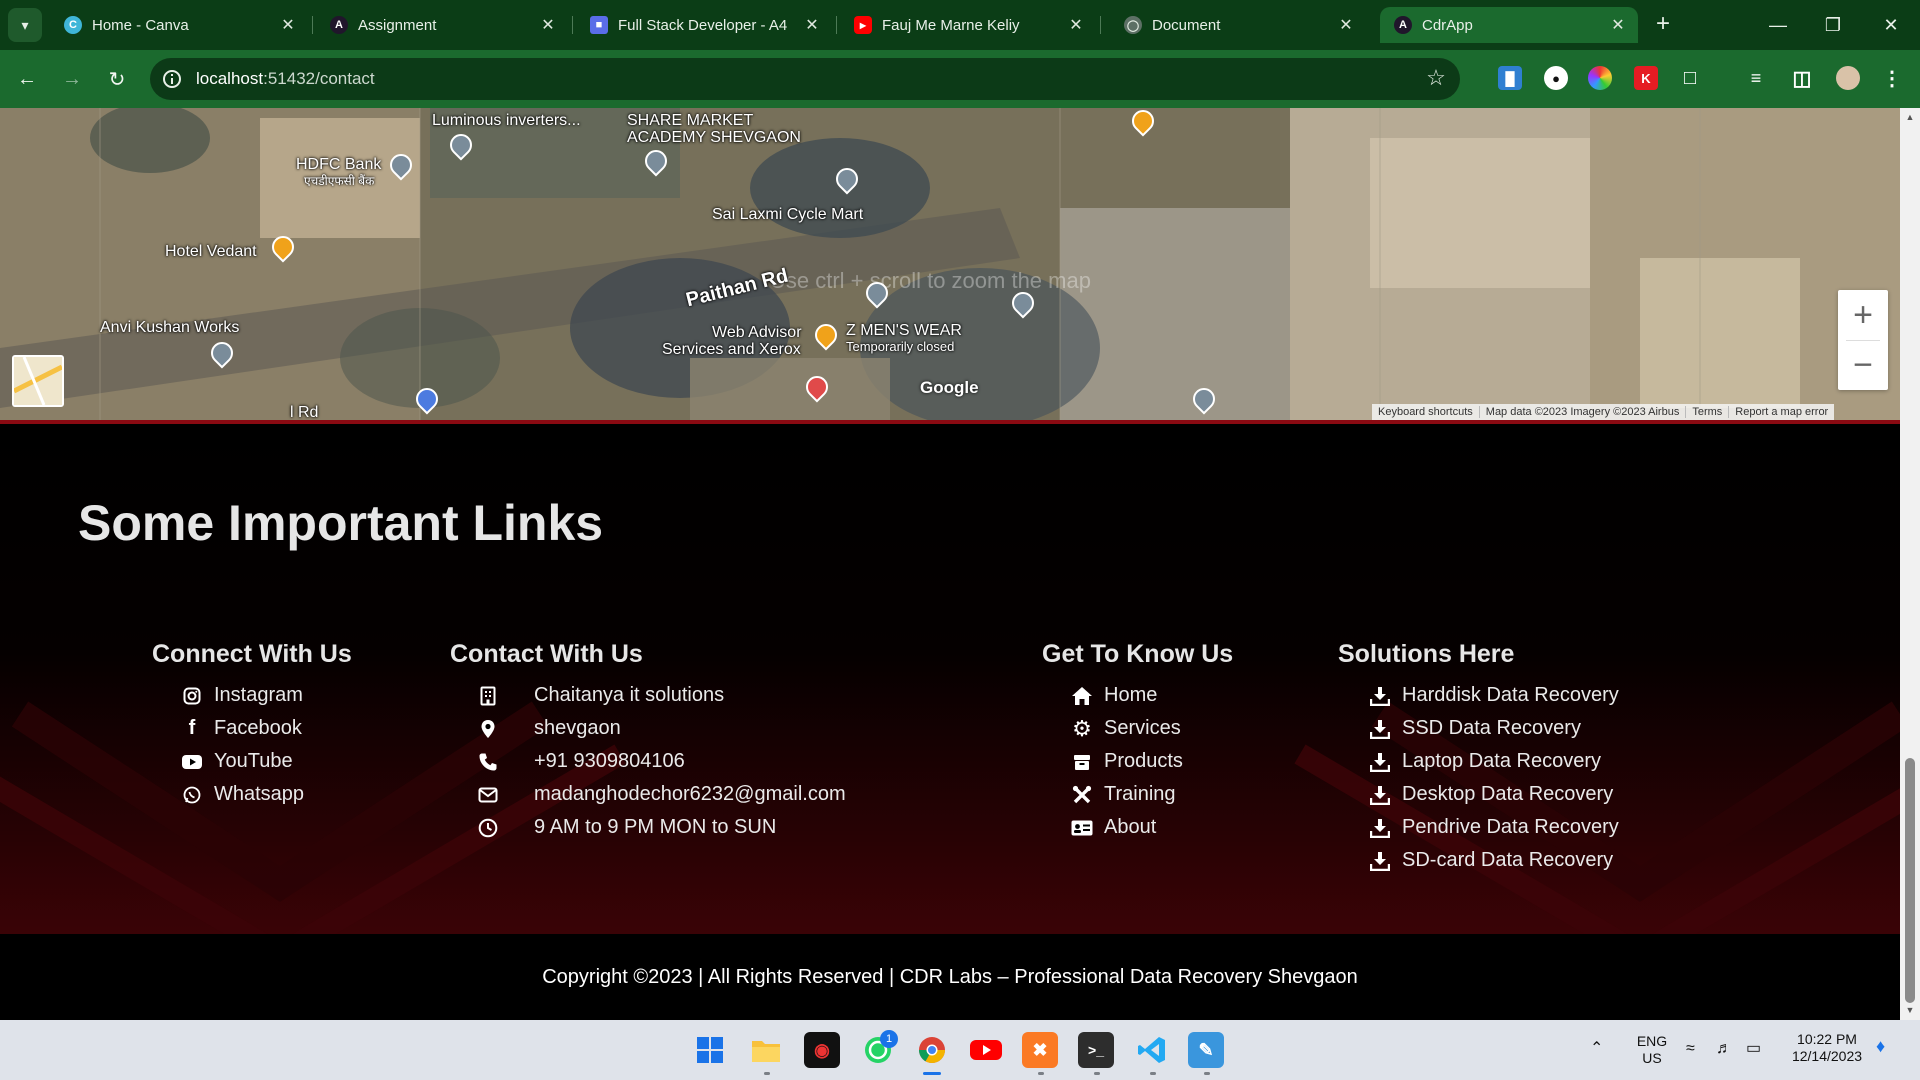 The width and height of the screenshot is (1920, 1080). What do you see at coordinates (1152, 1050) in the screenshot?
I see `vscode-icon` at bounding box center [1152, 1050].